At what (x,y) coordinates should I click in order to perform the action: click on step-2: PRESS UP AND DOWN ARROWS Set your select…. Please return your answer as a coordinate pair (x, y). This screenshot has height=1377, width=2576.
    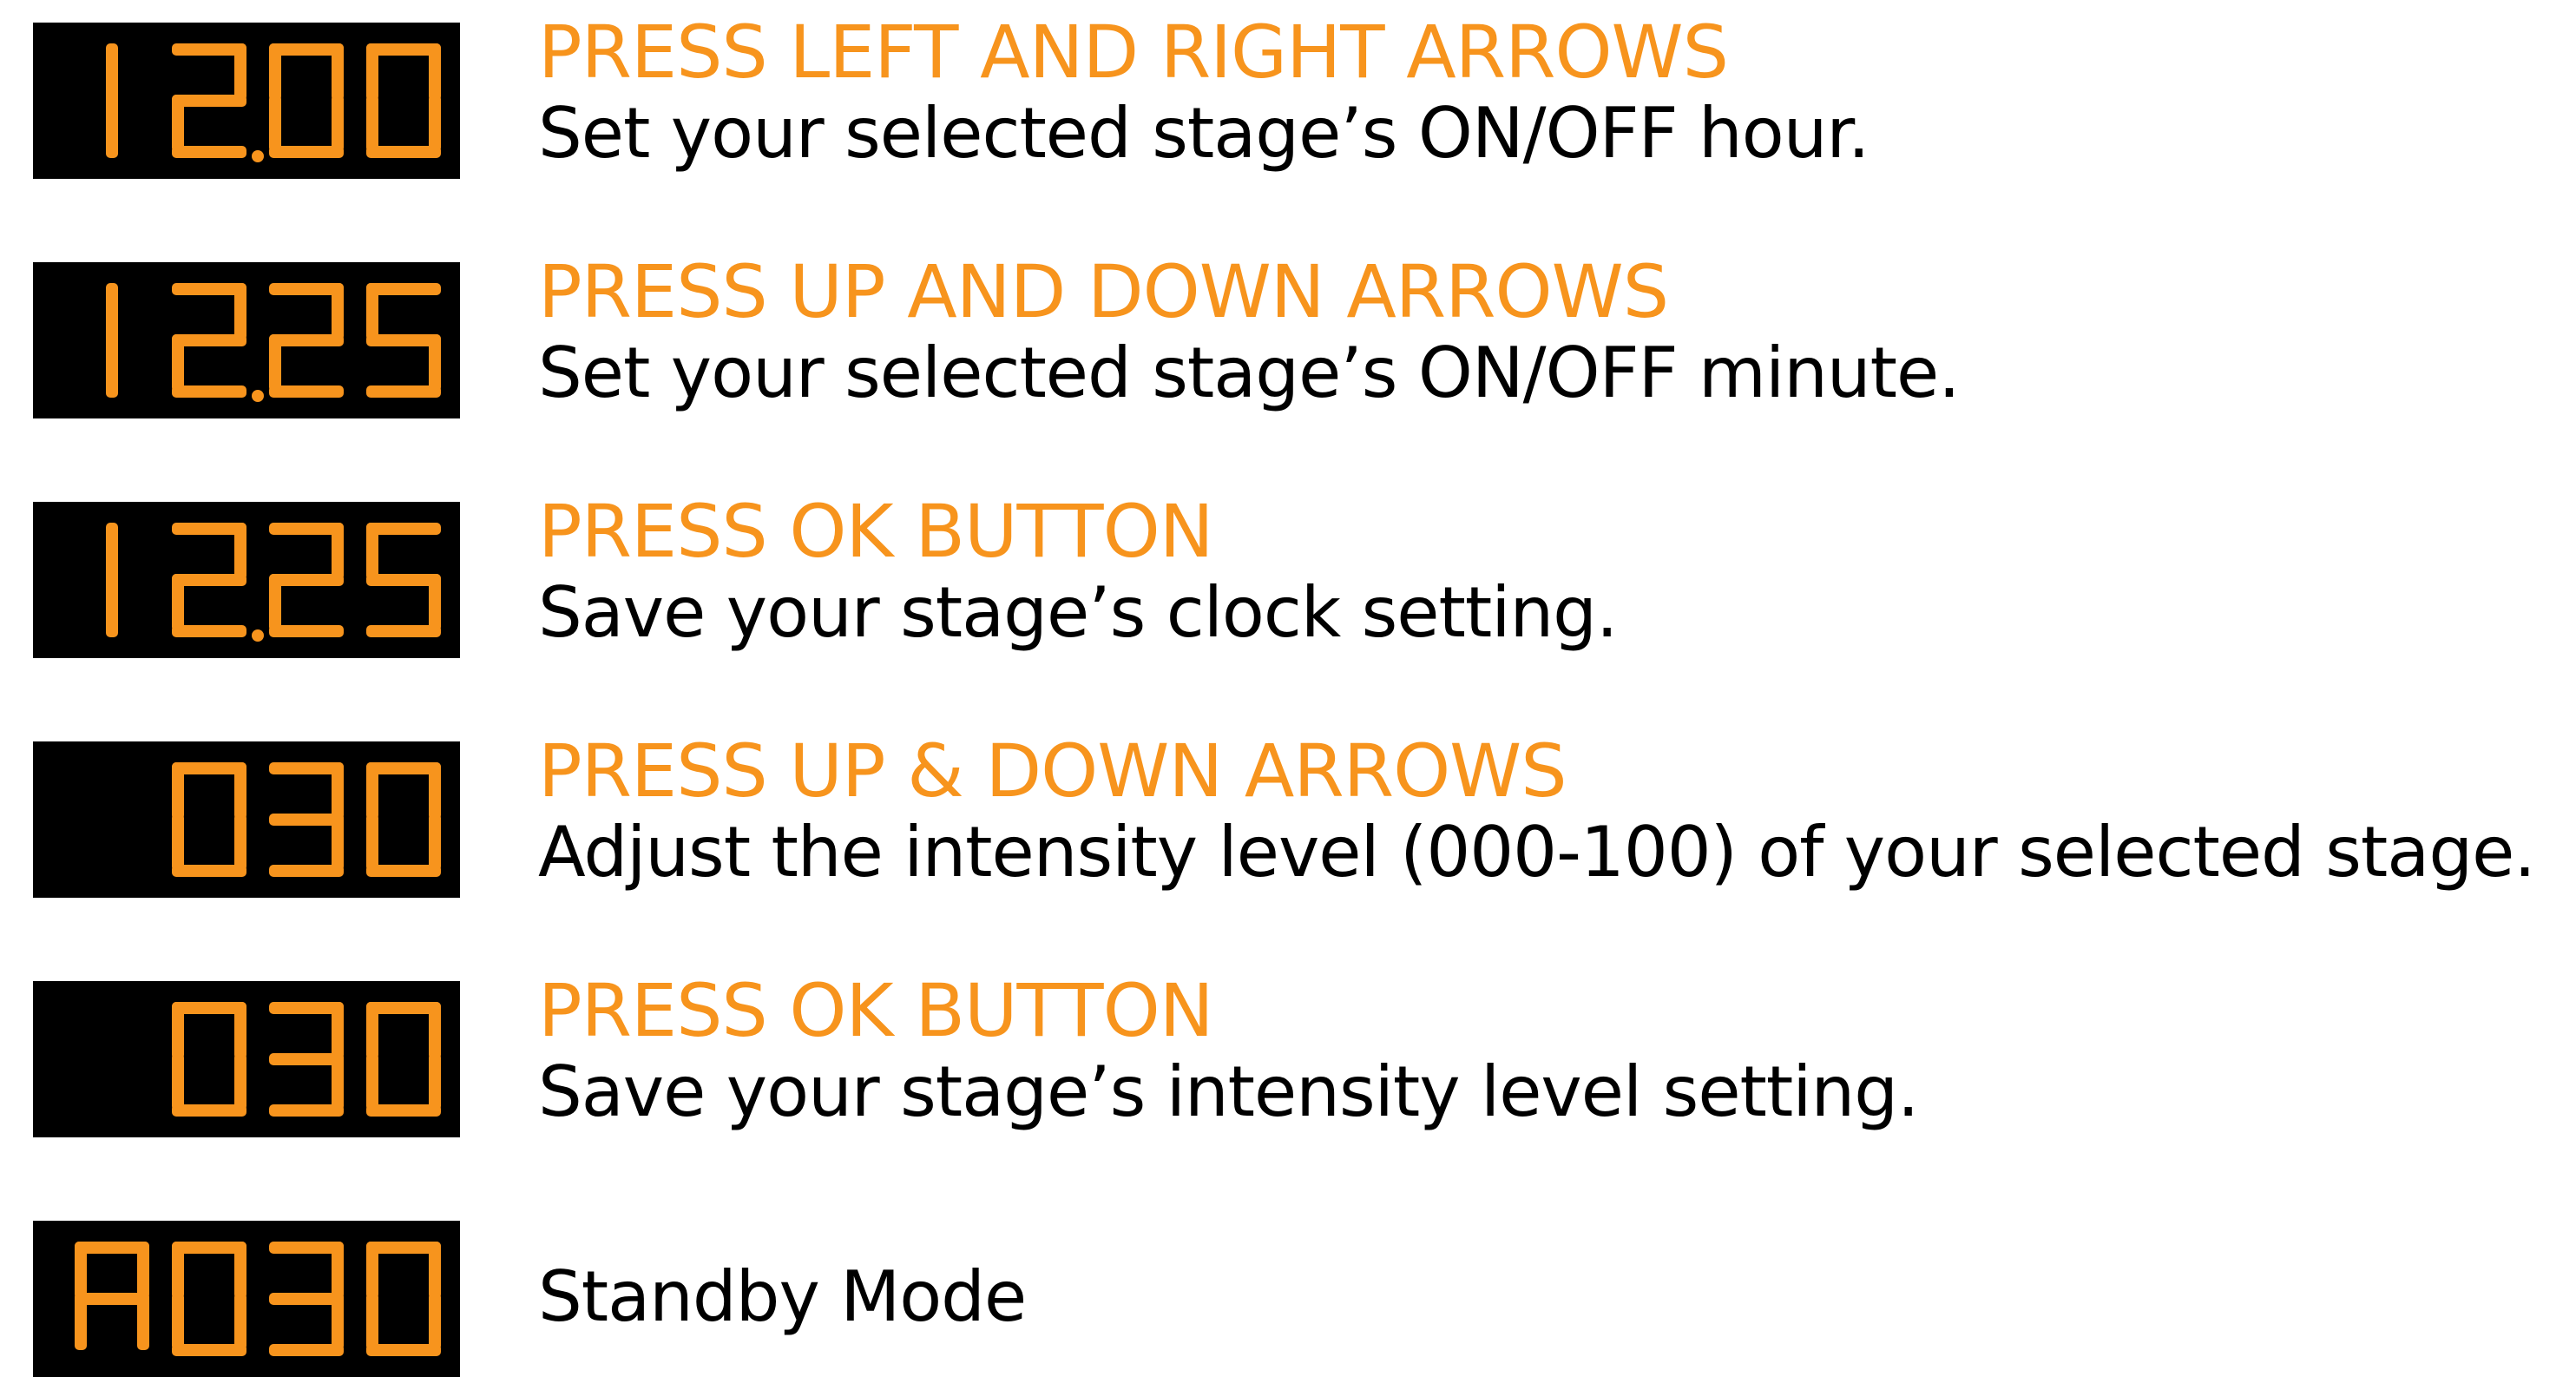
    Looking at the image, I should click on (1291, 333).